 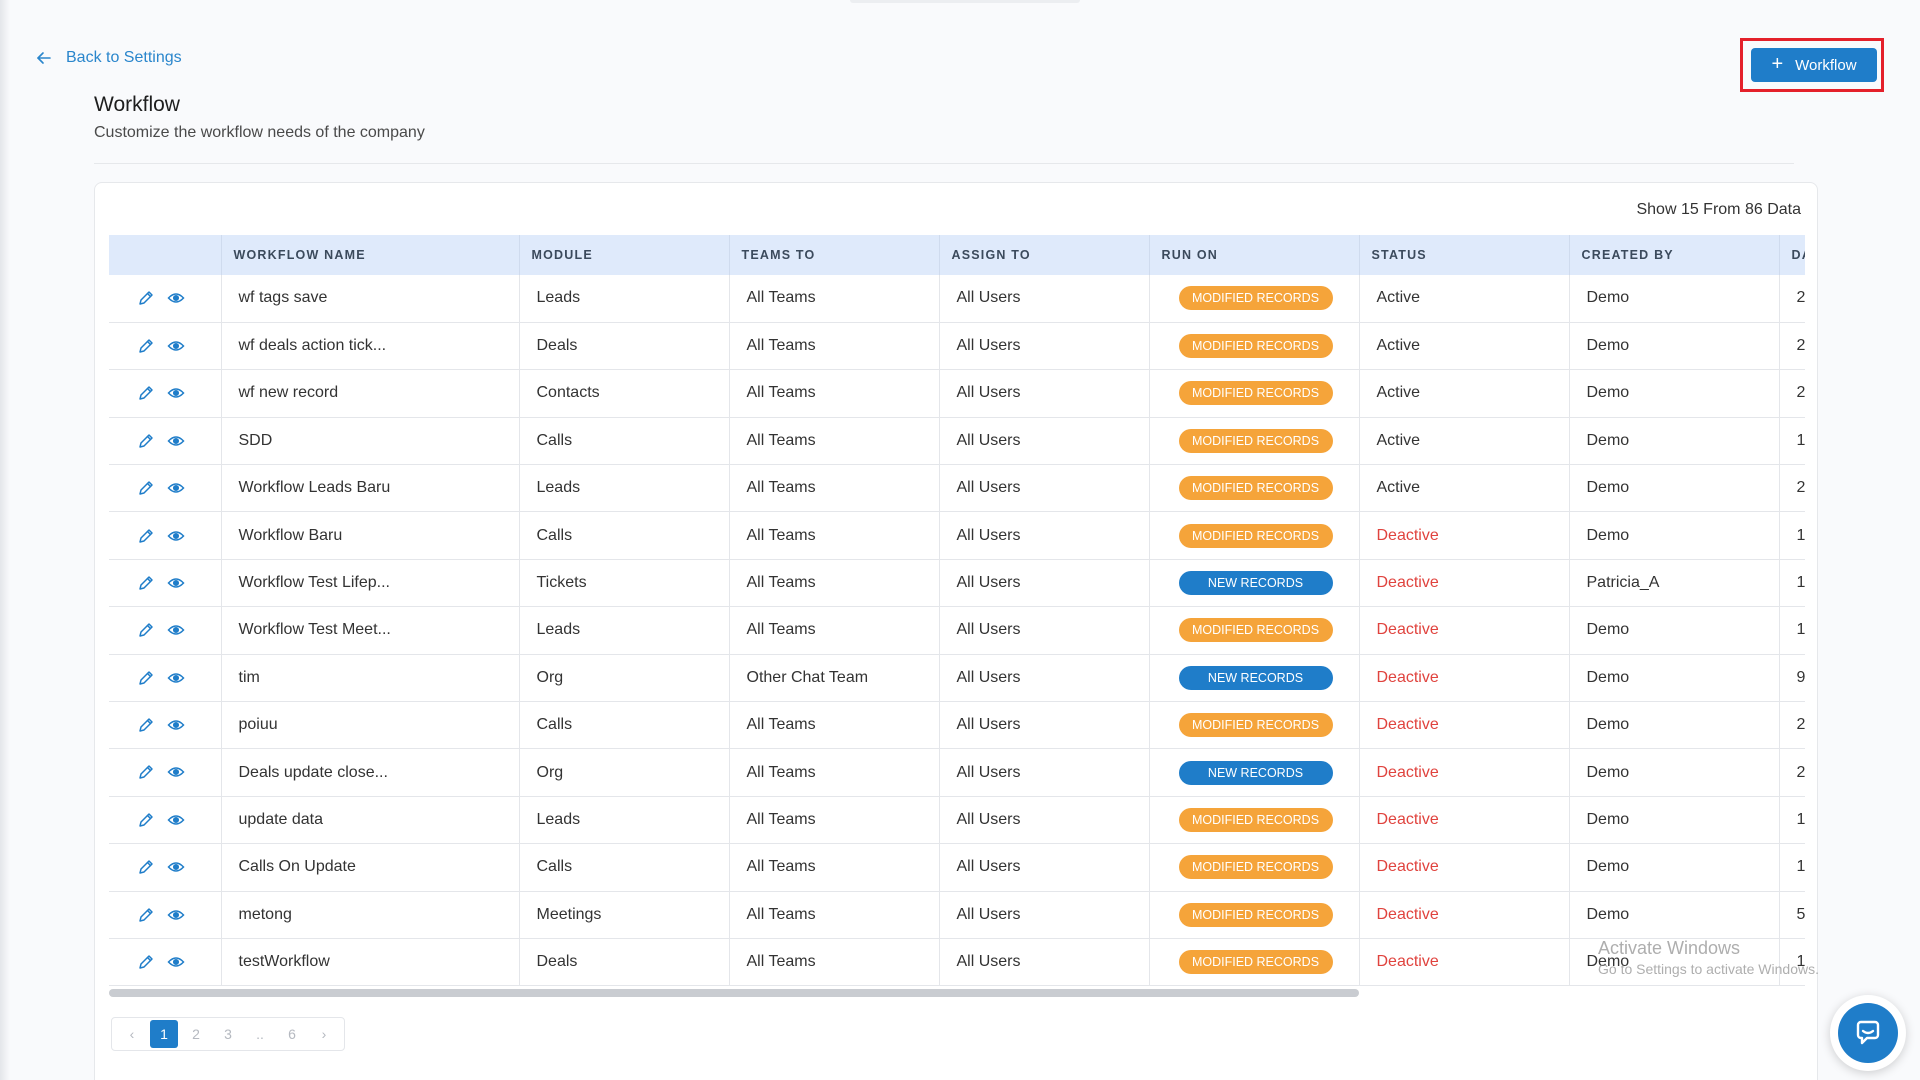 I want to click on pagination-prev: ‹, so click(x=132, y=1034).